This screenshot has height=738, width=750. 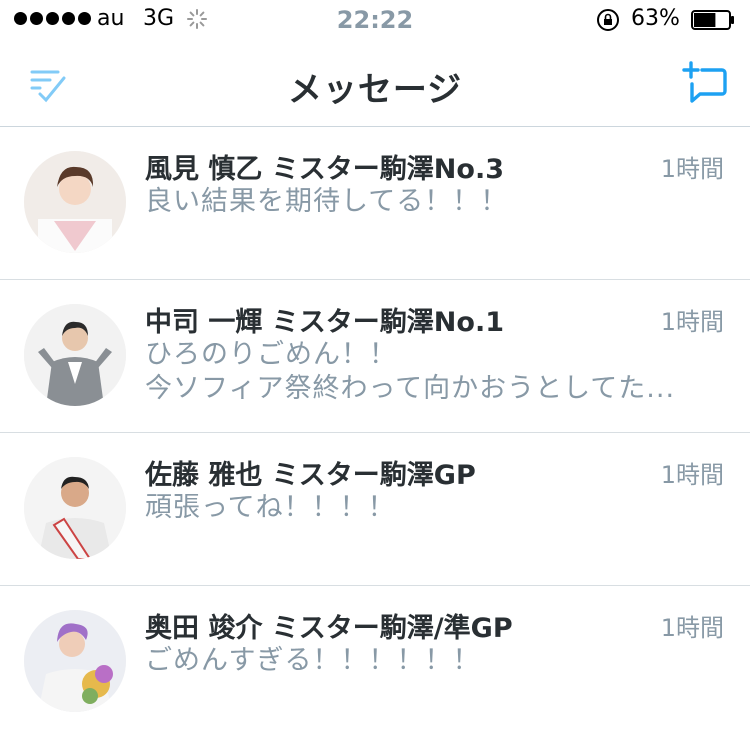 What do you see at coordinates (712, 20) in the screenshot?
I see `battery-icon` at bounding box center [712, 20].